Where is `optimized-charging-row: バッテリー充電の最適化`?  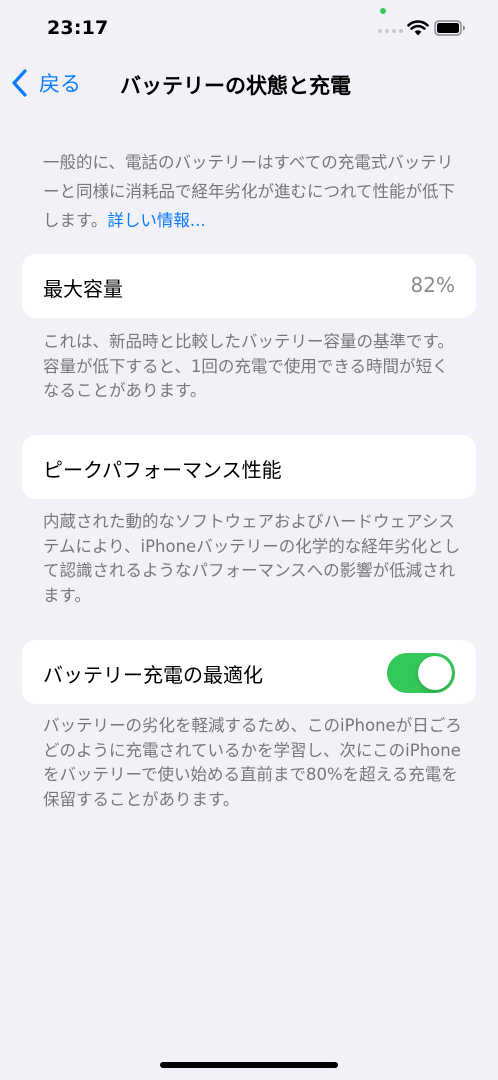
optimized-charging-row: バッテリー充電の最適化 is located at coordinates (249, 672).